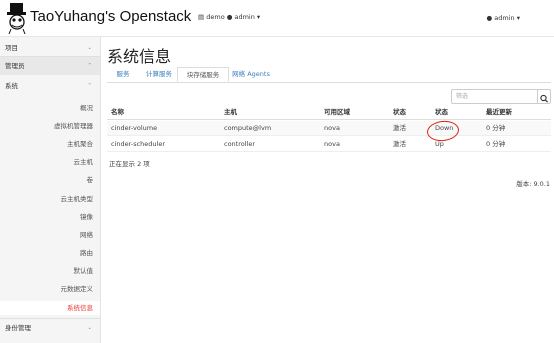 The width and height of the screenshot is (554, 343). Describe the element at coordinates (507, 18) in the screenshot. I see `user-menu-label: admin ▾` at that location.